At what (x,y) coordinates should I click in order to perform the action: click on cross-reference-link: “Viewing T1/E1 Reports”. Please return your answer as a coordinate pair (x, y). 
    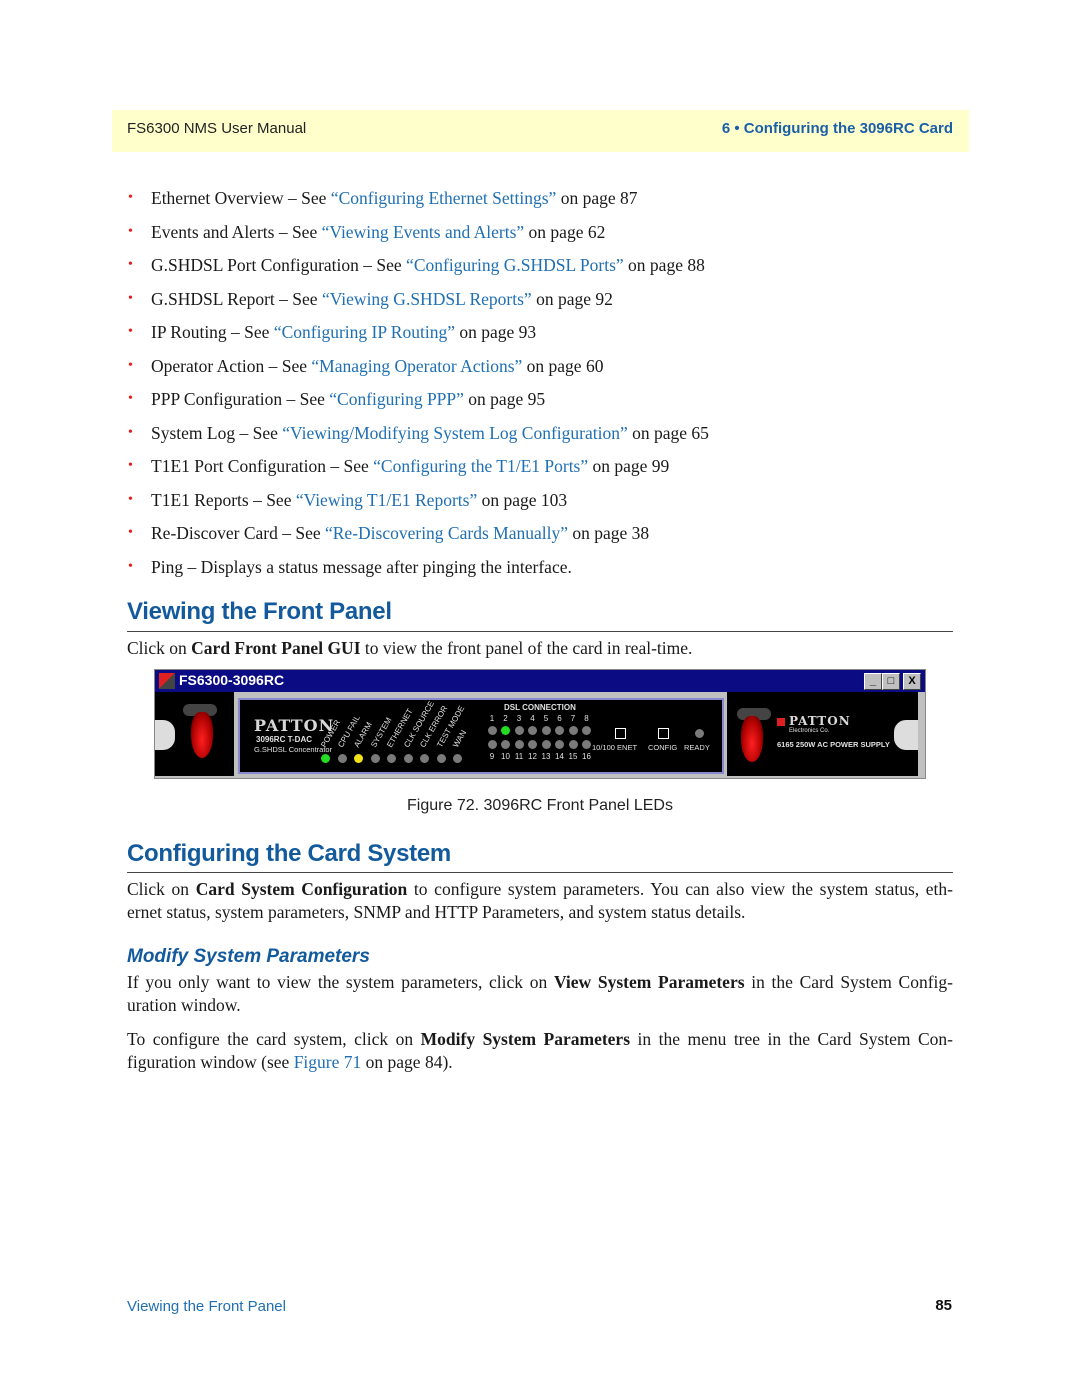
    Looking at the image, I should click on (386, 500).